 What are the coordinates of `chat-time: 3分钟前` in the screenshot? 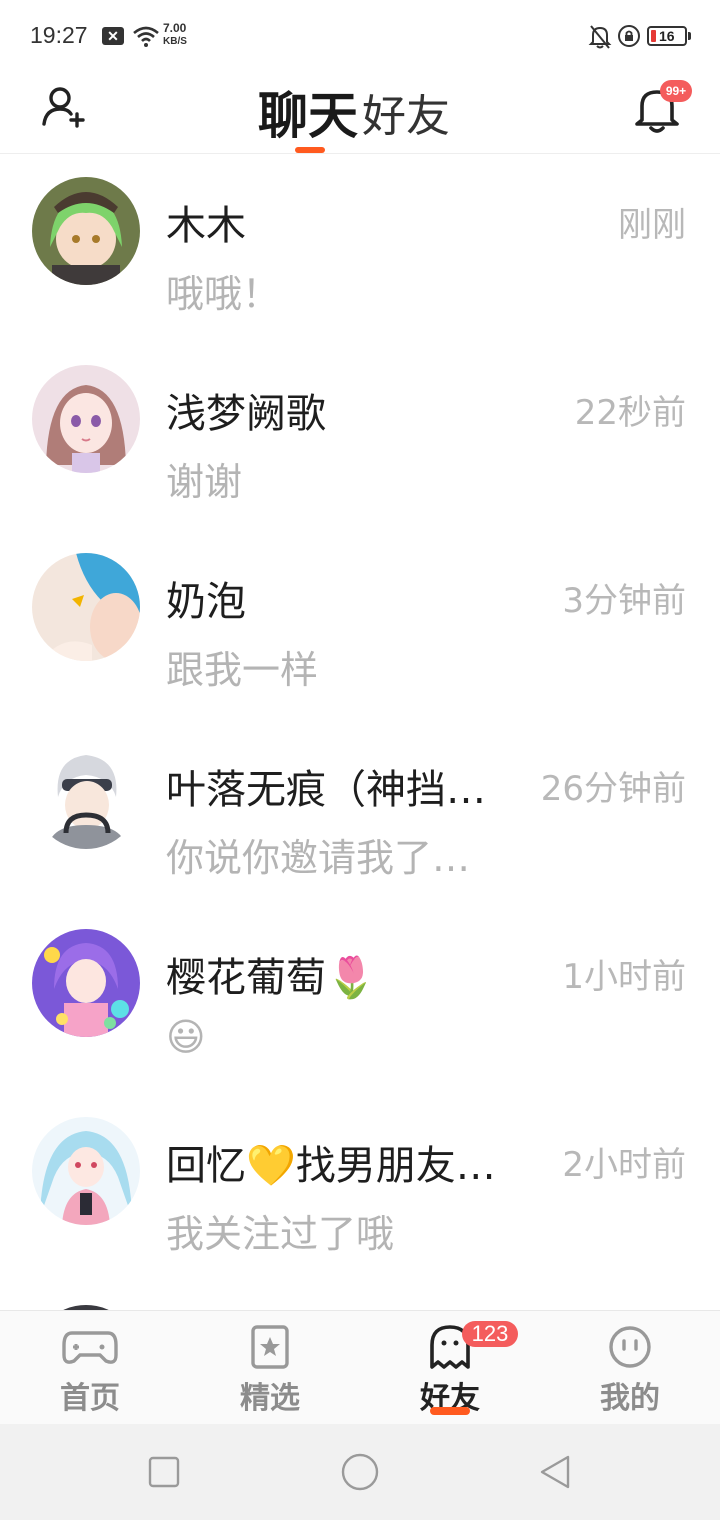 It's located at (624, 601).